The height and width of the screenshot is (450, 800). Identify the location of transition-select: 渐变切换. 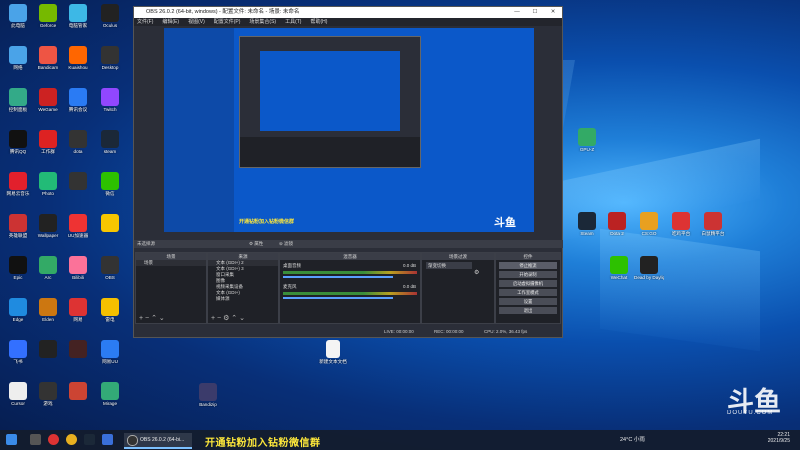
(449, 265).